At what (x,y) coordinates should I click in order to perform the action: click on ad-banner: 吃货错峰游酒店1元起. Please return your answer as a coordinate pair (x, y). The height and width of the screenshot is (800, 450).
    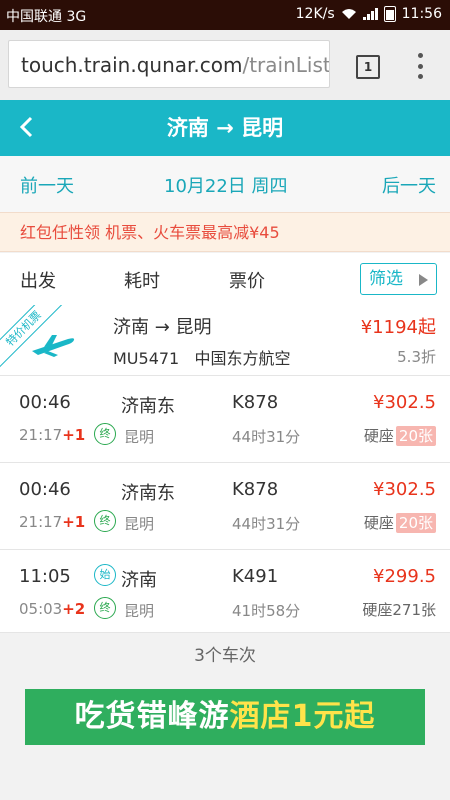
    Looking at the image, I should click on (225, 717).